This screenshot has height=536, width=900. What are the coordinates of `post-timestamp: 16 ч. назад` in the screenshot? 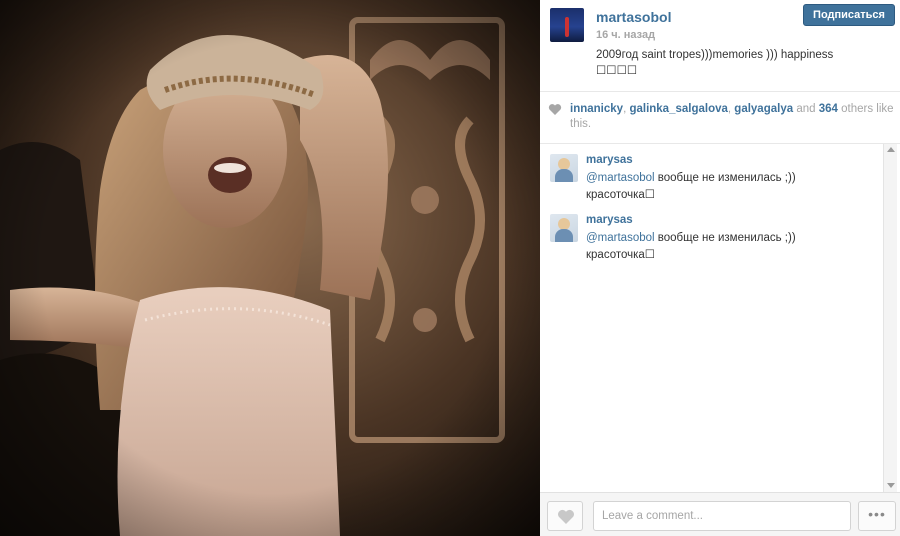 It's located at (625, 35).